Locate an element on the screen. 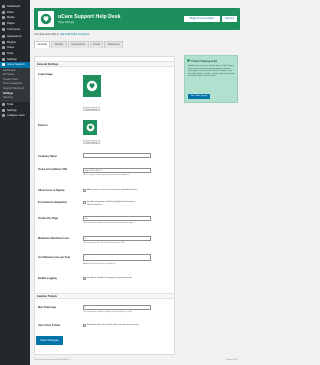 This screenshot has width=320, height=365. allow-signup-label: Allow Users to Signup is located at coordinates (51, 190).